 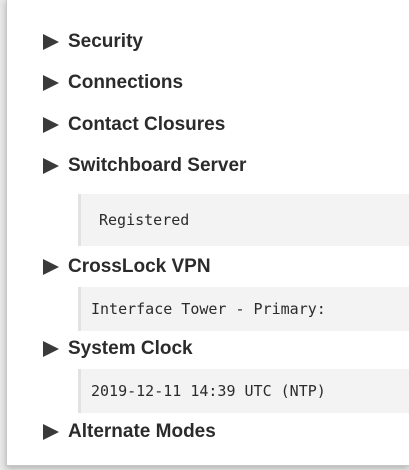 I want to click on section-switchboard-server: Switchboard Server, so click(x=144, y=166).